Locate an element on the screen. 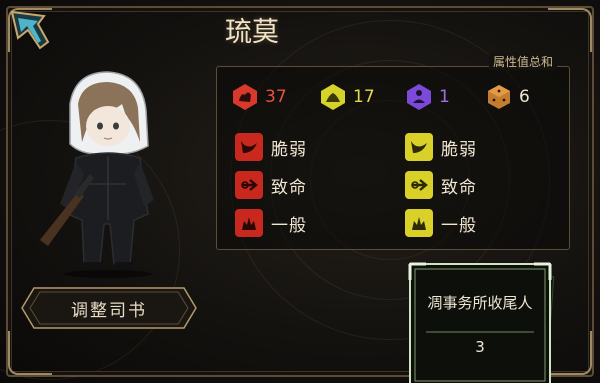  stat-sloth-value: 17 is located at coordinates (364, 97).